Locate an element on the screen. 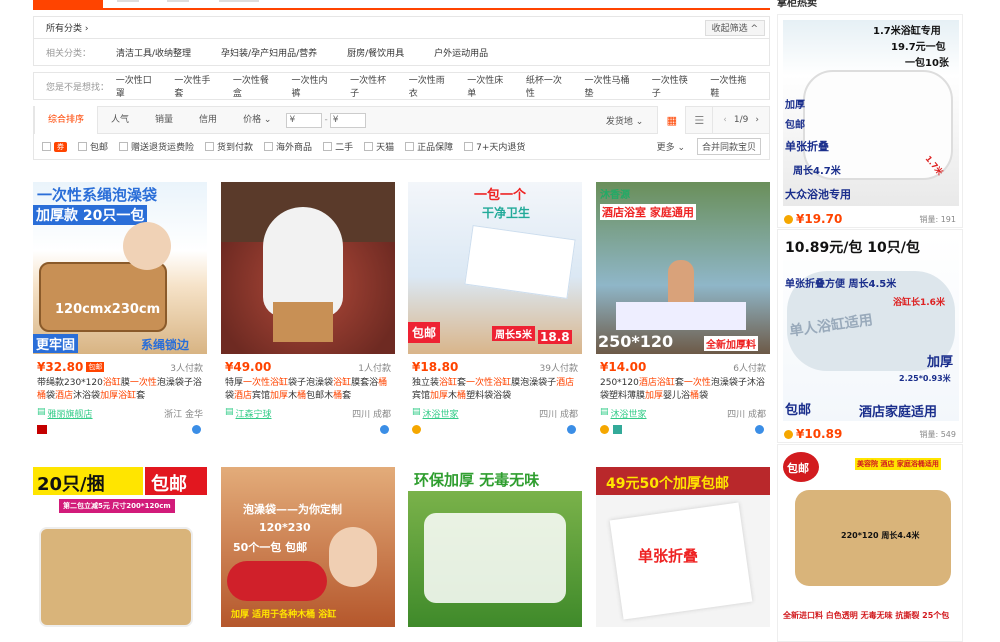  filter-checkbox: 二手 is located at coordinates (338, 146).